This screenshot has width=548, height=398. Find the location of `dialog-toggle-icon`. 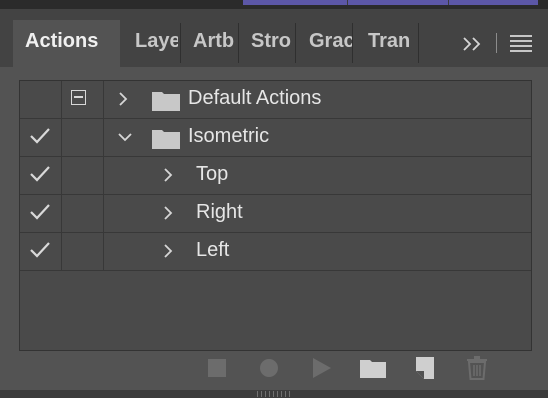

dialog-toggle-icon is located at coordinates (78, 97).